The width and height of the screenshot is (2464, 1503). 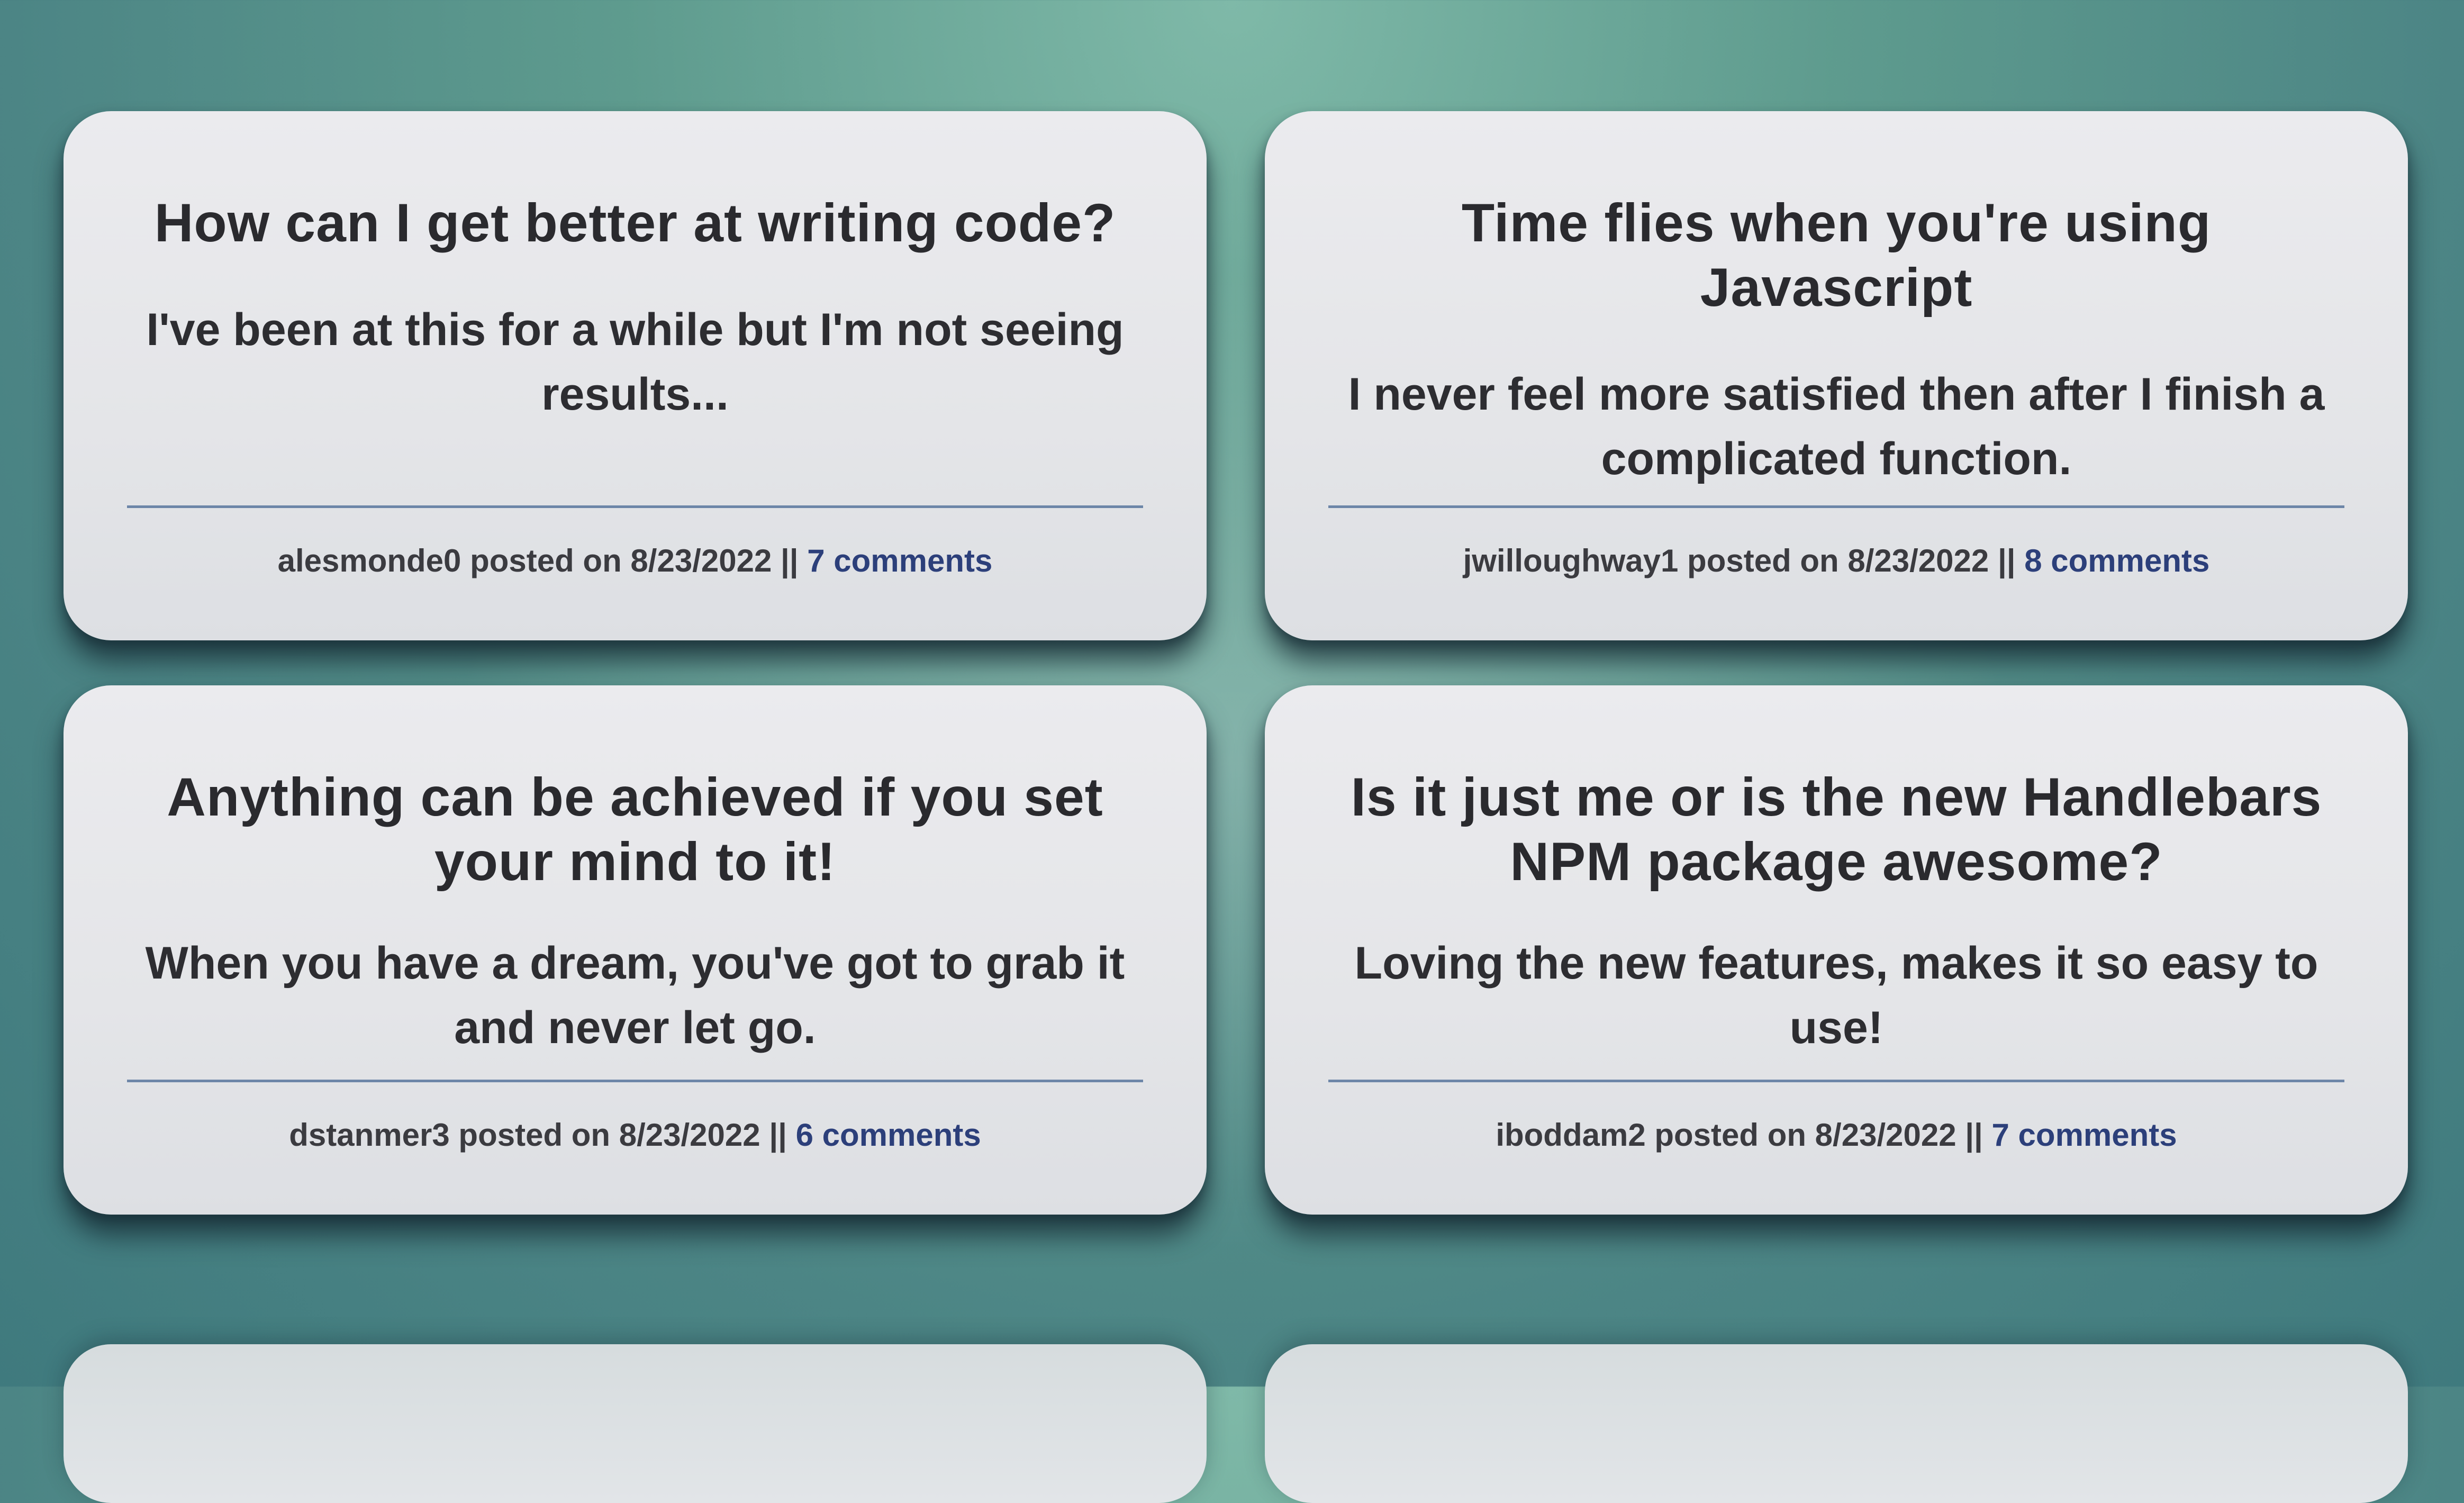 What do you see at coordinates (1571, 561) in the screenshot?
I see `post-author: jwilloughway1` at bounding box center [1571, 561].